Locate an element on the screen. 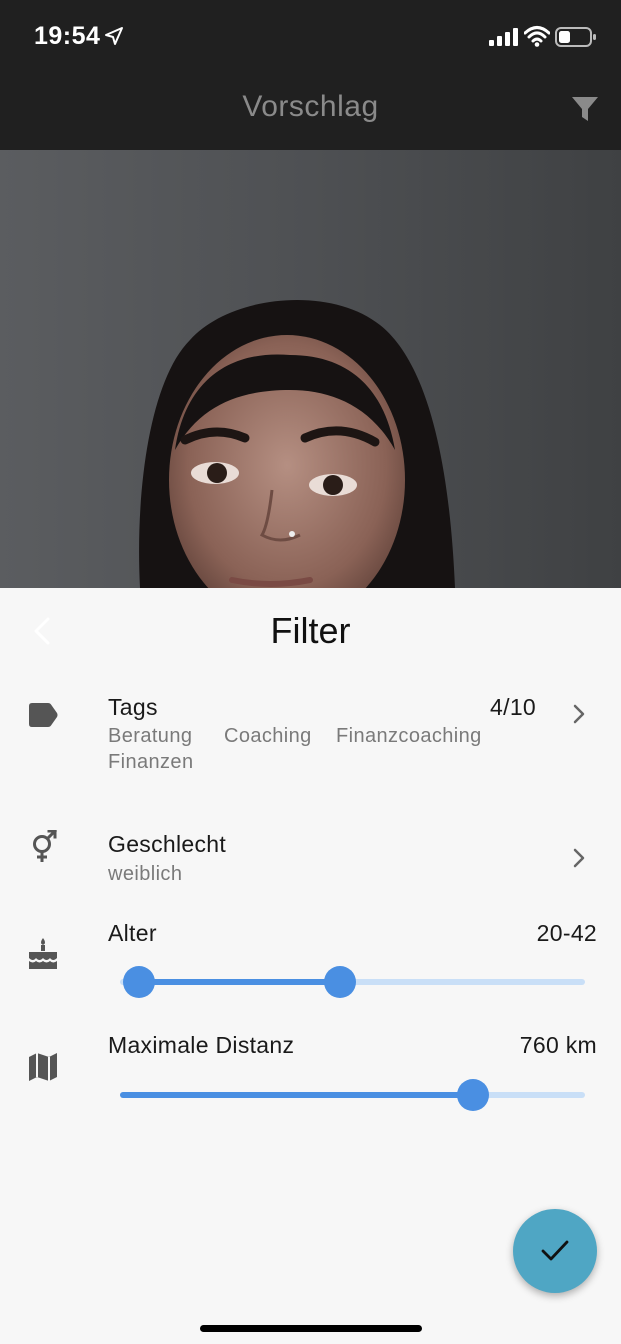  sheet-title: Filter is located at coordinates (310, 630).